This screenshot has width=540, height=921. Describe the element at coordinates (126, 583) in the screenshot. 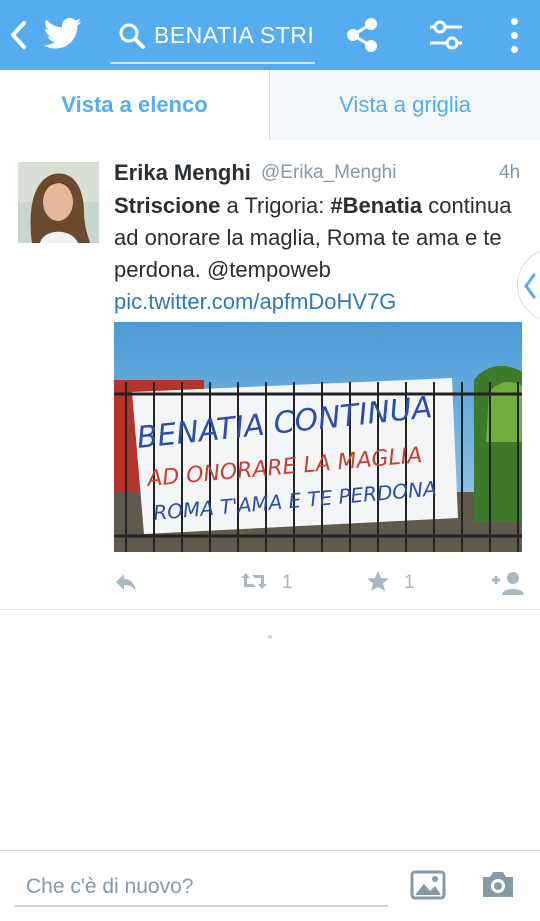

I see `reply-icon` at that location.